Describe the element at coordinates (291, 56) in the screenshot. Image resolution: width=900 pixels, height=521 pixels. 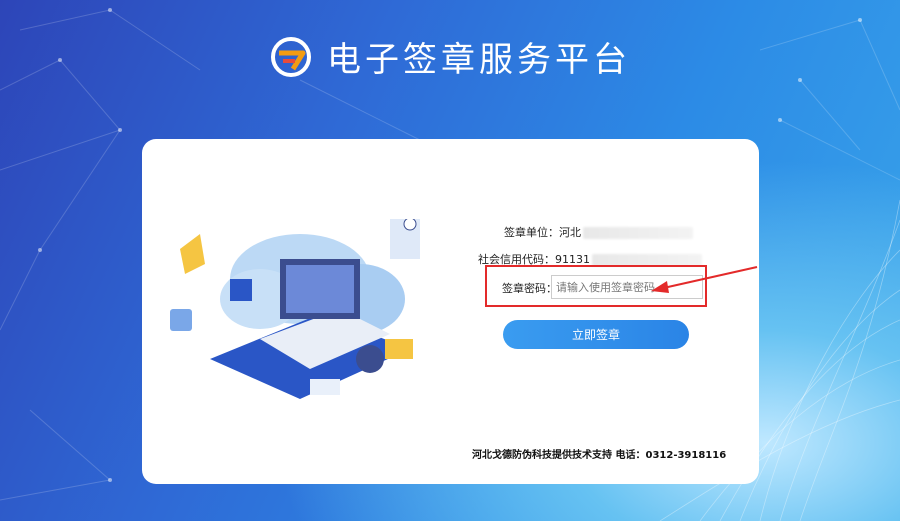
I see `logo-icon` at that location.